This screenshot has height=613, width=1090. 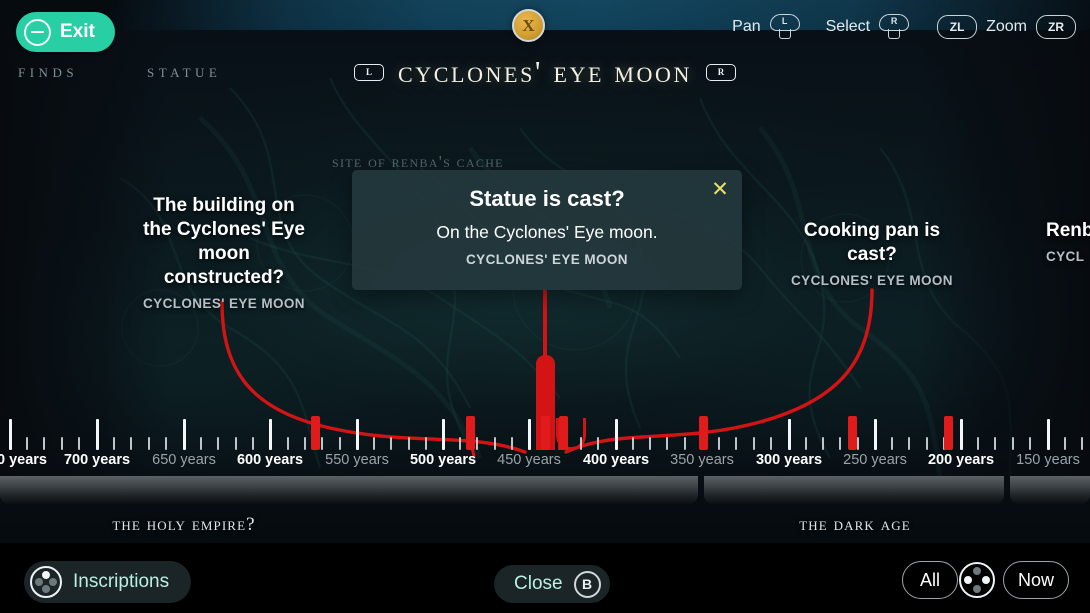 What do you see at coordinates (418, 161) in the screenshot?
I see `place-label-renba-cache: SITE OF RENBA'S CACHE` at bounding box center [418, 161].